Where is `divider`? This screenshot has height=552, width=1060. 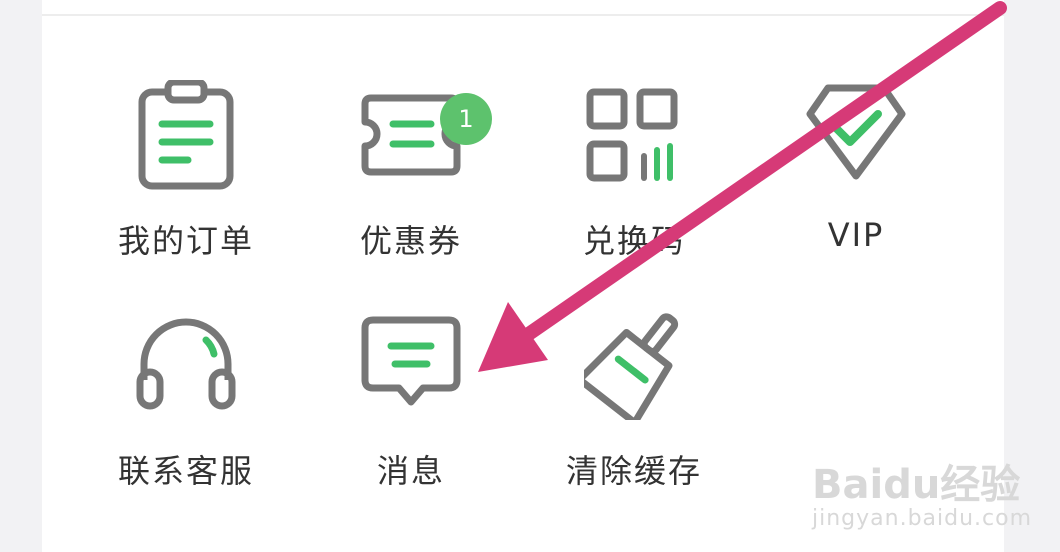
divider is located at coordinates (523, 15).